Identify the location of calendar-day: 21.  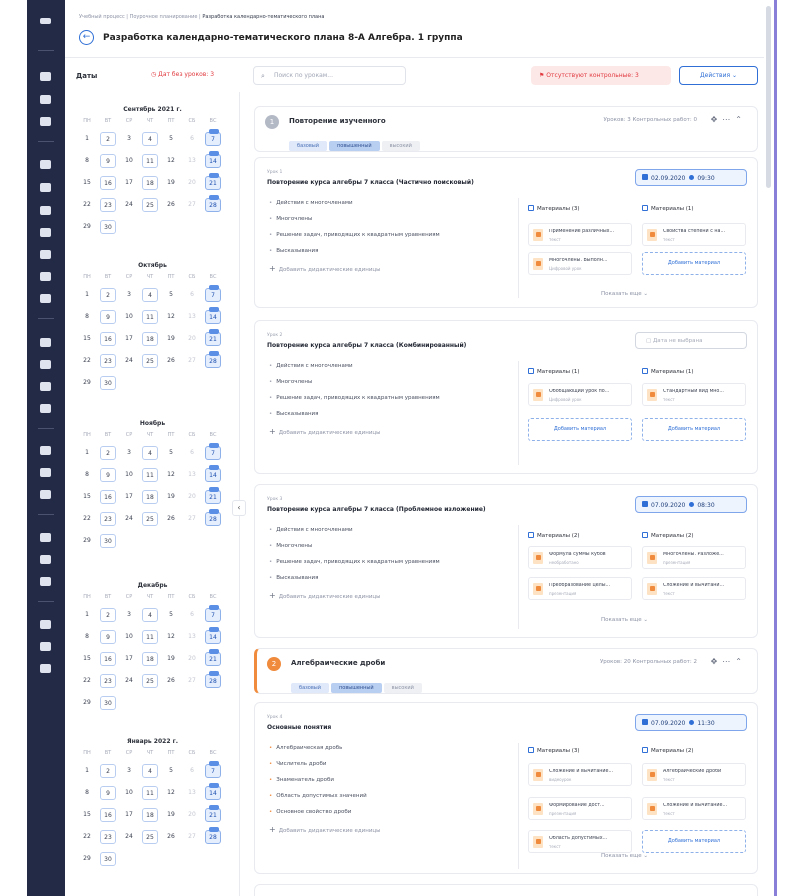
(213, 495).